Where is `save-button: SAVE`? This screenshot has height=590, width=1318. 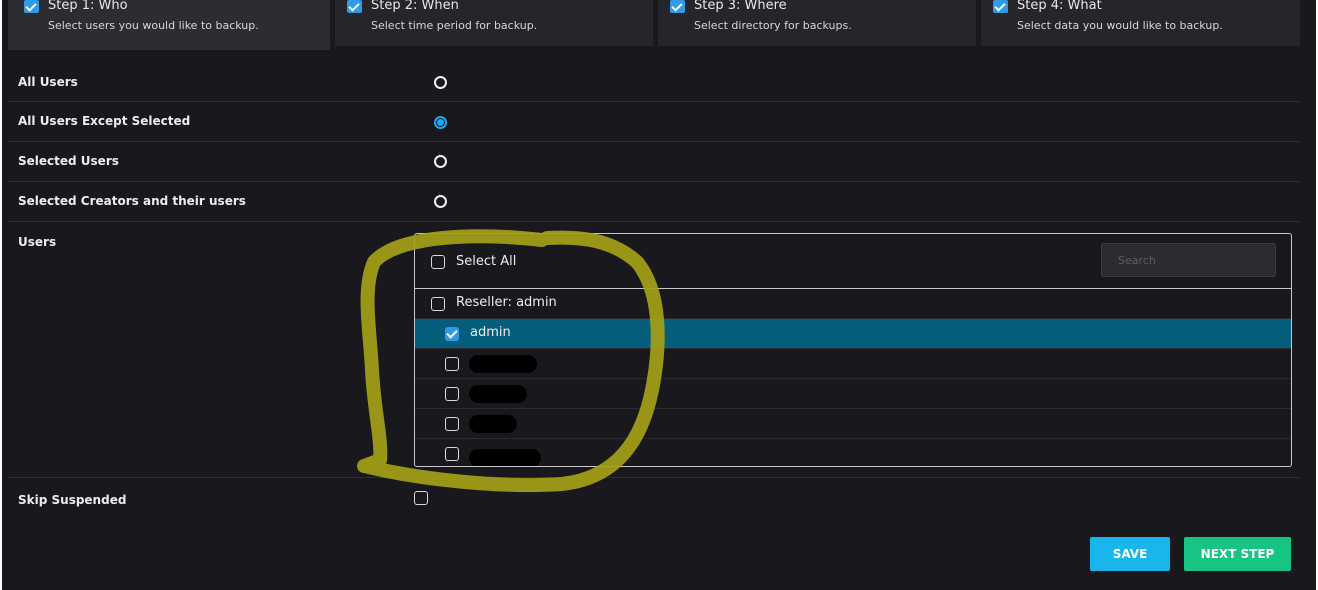 save-button: SAVE is located at coordinates (1130, 554).